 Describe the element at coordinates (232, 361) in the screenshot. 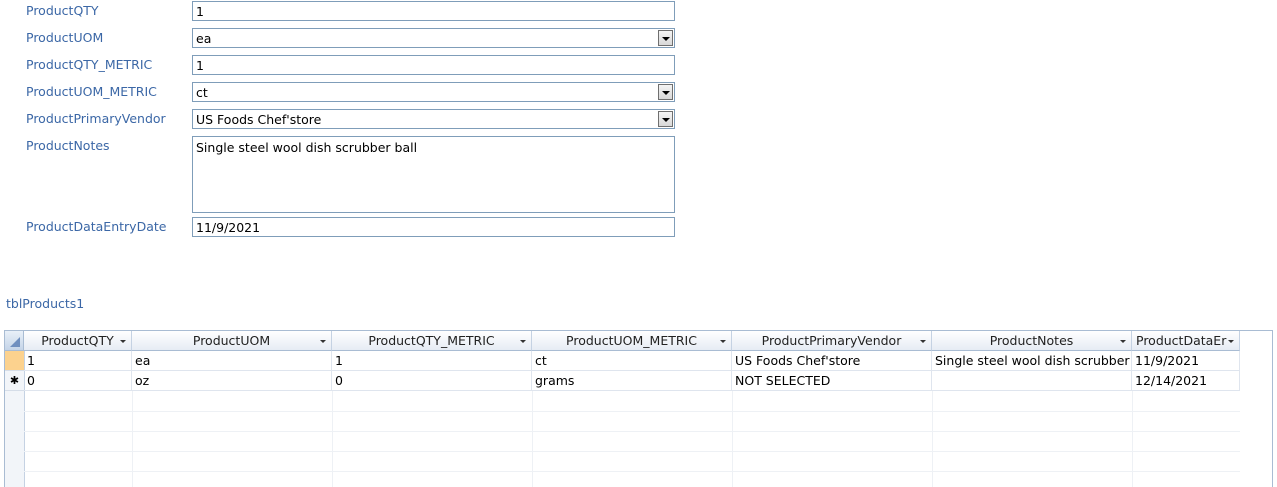

I see `table-cell: ea` at that location.